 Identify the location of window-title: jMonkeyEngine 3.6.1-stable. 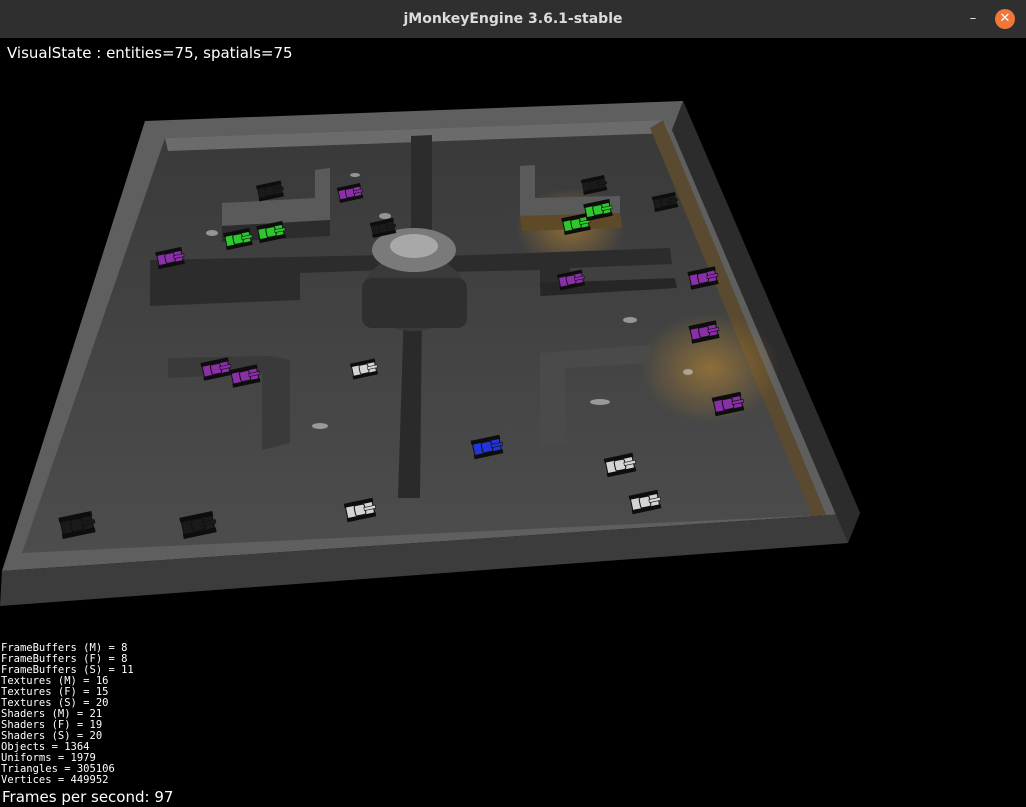
(513, 19).